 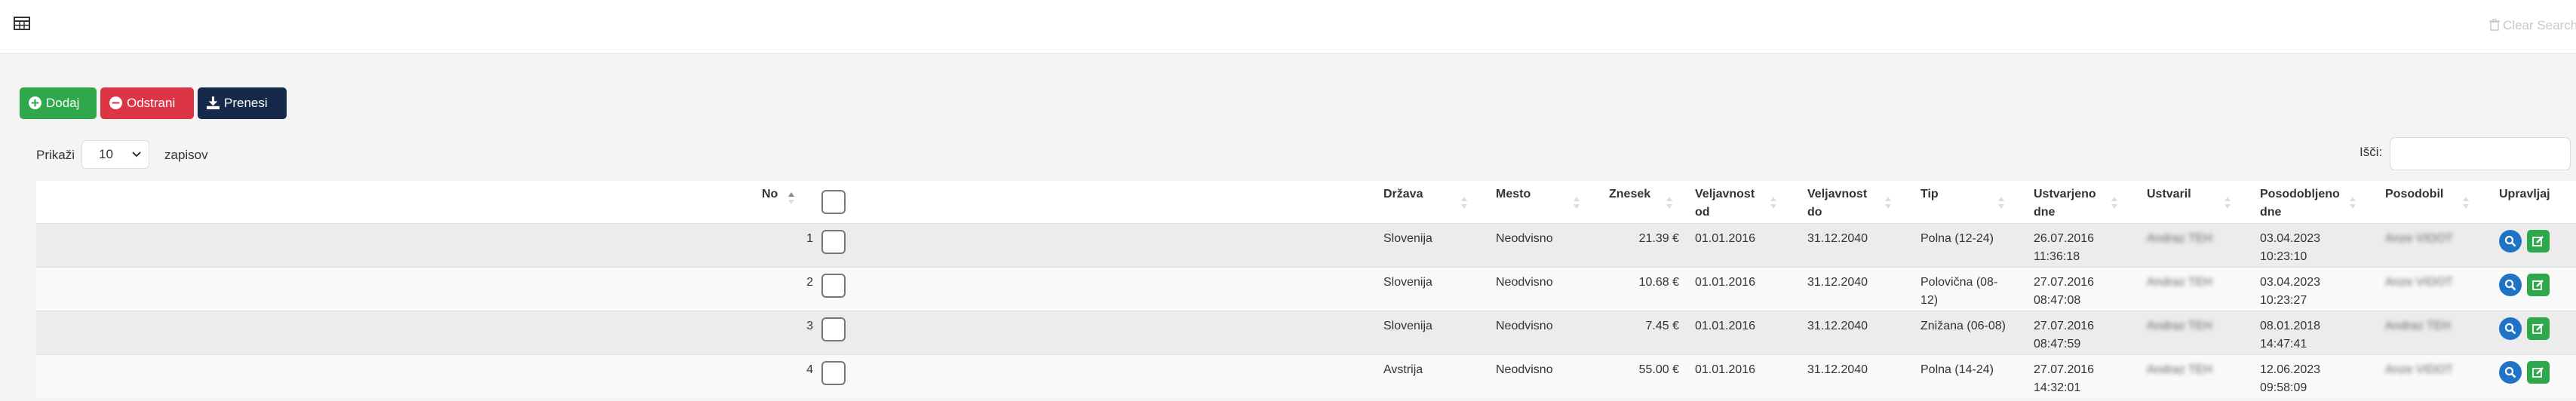 What do you see at coordinates (115, 103) in the screenshot?
I see `minus-circle-icon` at bounding box center [115, 103].